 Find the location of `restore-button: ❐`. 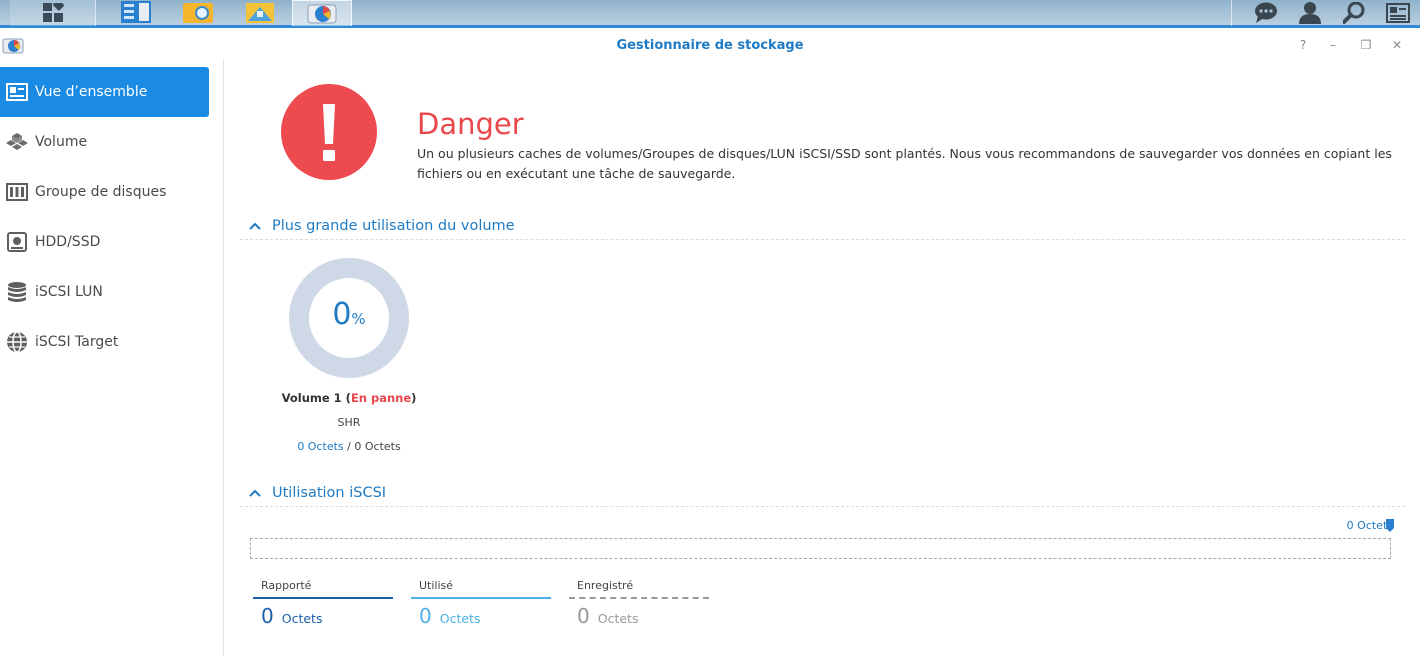

restore-button: ❐ is located at coordinates (1366, 45).